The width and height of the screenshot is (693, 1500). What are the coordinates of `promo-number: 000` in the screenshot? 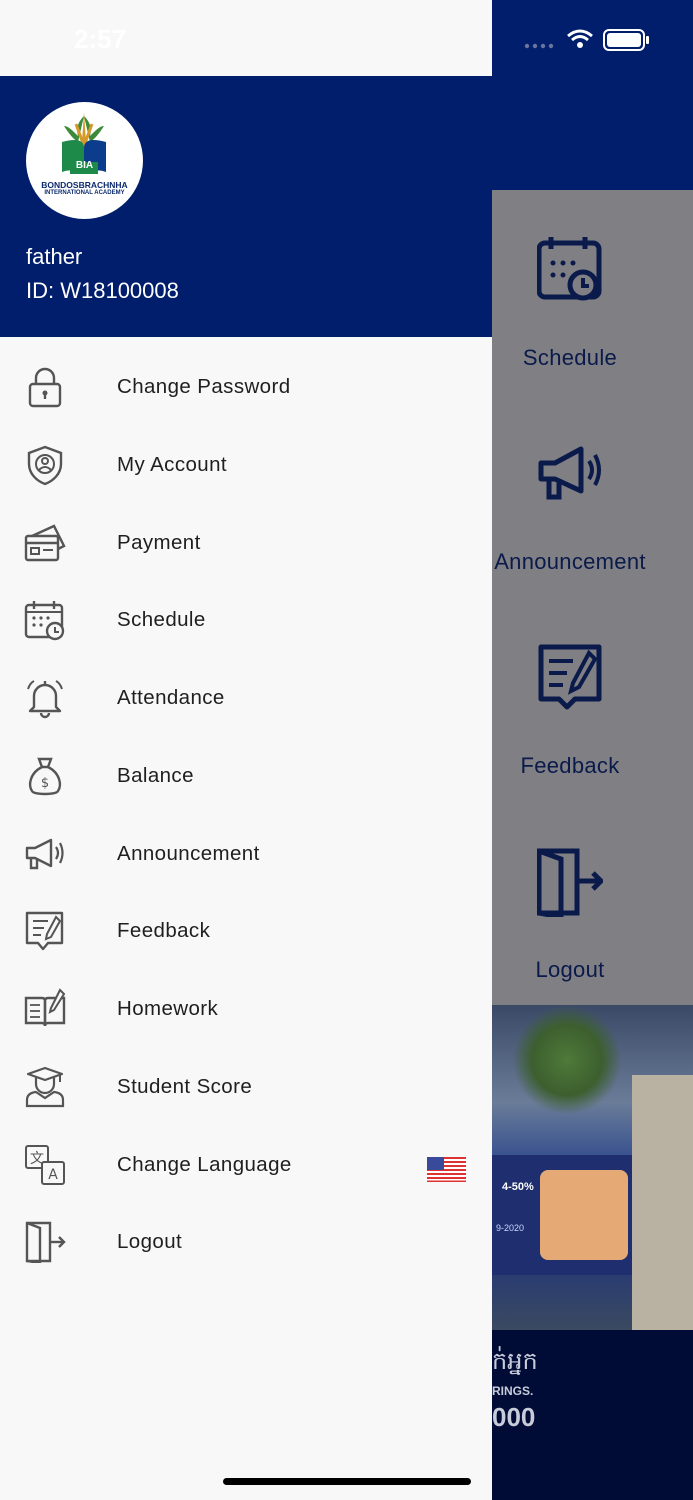 It's located at (514, 1417).